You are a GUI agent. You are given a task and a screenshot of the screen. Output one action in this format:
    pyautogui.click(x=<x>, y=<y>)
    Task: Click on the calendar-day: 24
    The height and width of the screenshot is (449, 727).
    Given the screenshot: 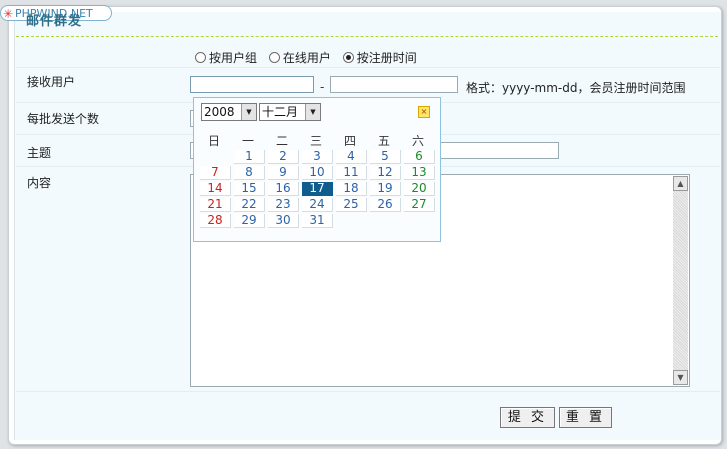 What is the action you would take?
    pyautogui.click(x=317, y=205)
    